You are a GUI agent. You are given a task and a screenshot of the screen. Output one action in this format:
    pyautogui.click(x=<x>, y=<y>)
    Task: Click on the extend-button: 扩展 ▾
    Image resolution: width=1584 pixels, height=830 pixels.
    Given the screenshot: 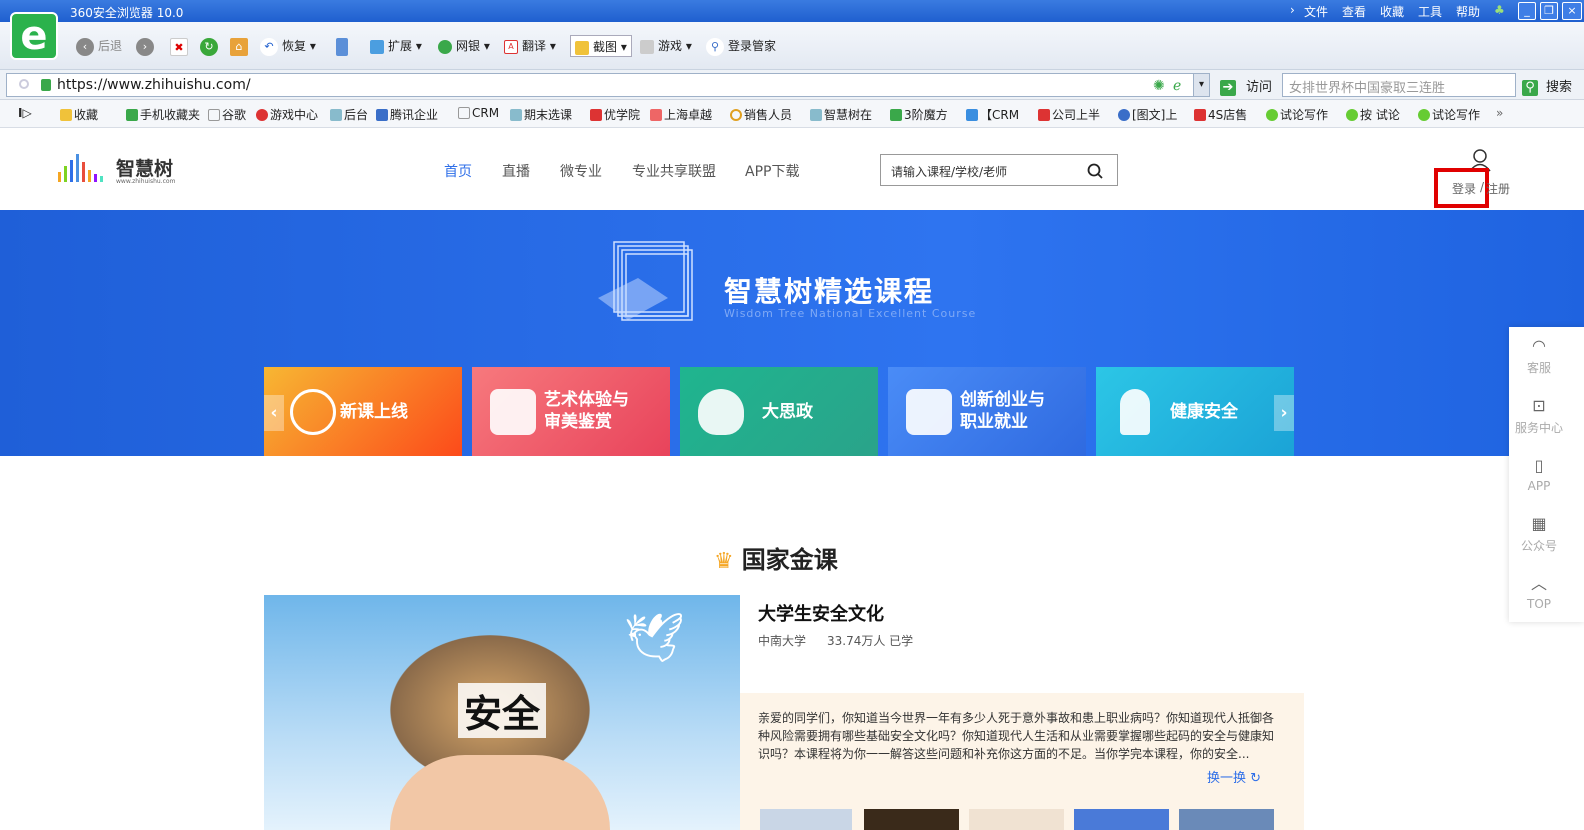 What is the action you would take?
    pyautogui.click(x=396, y=46)
    